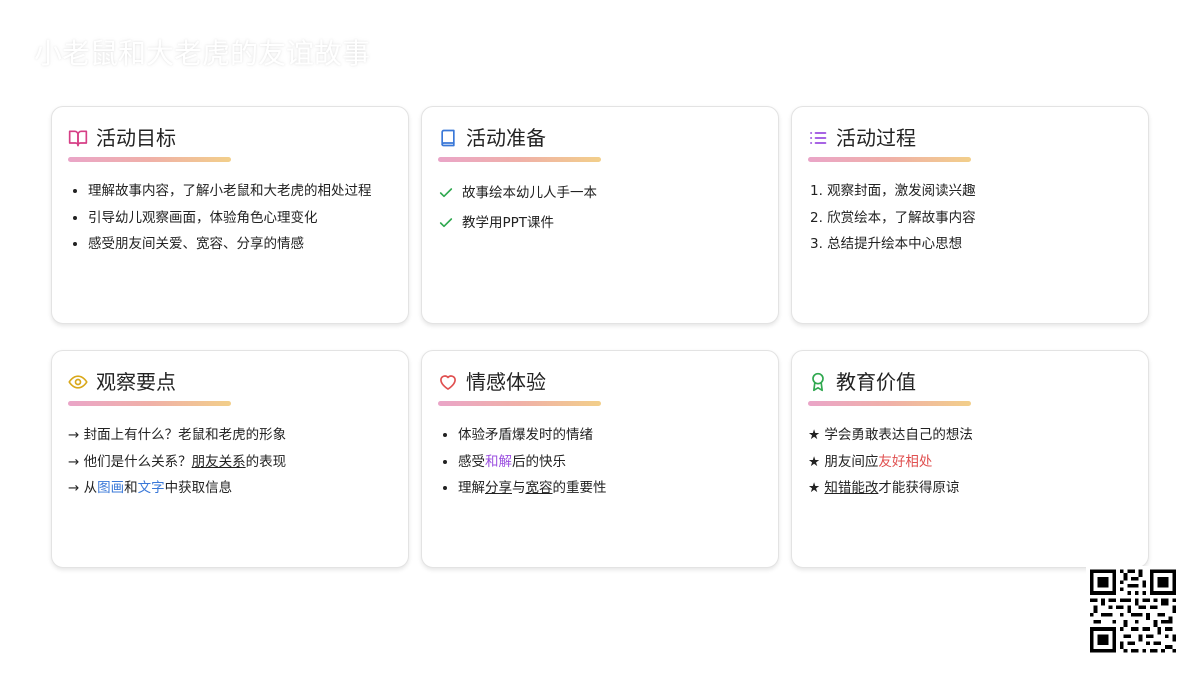  I want to click on heart-icon, so click(448, 382).